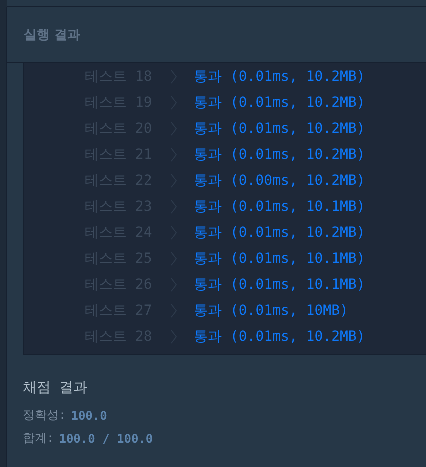 This screenshot has height=467, width=426. What do you see at coordinates (89, 415) in the screenshot?
I see `score-value: 100.0` at bounding box center [89, 415].